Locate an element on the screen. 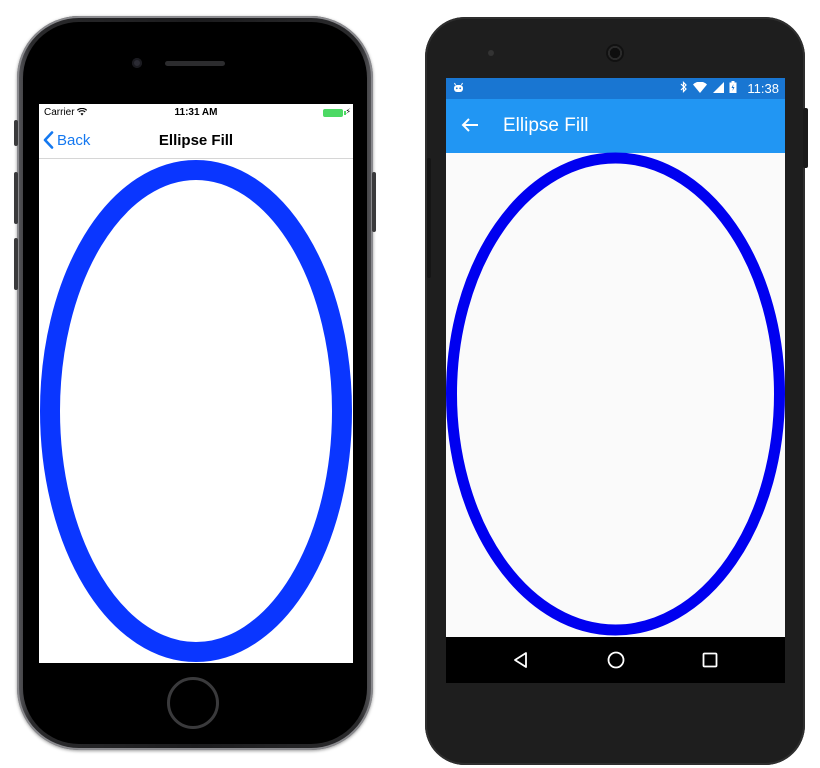  home-button is located at coordinates (193, 703).